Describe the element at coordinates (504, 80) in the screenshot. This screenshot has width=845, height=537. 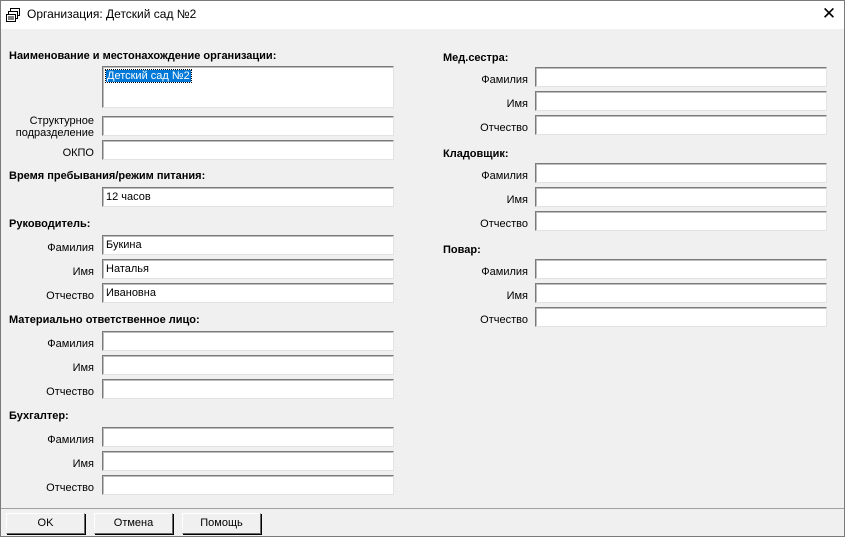
I see `nurse-surname-label: Фамилия` at that location.